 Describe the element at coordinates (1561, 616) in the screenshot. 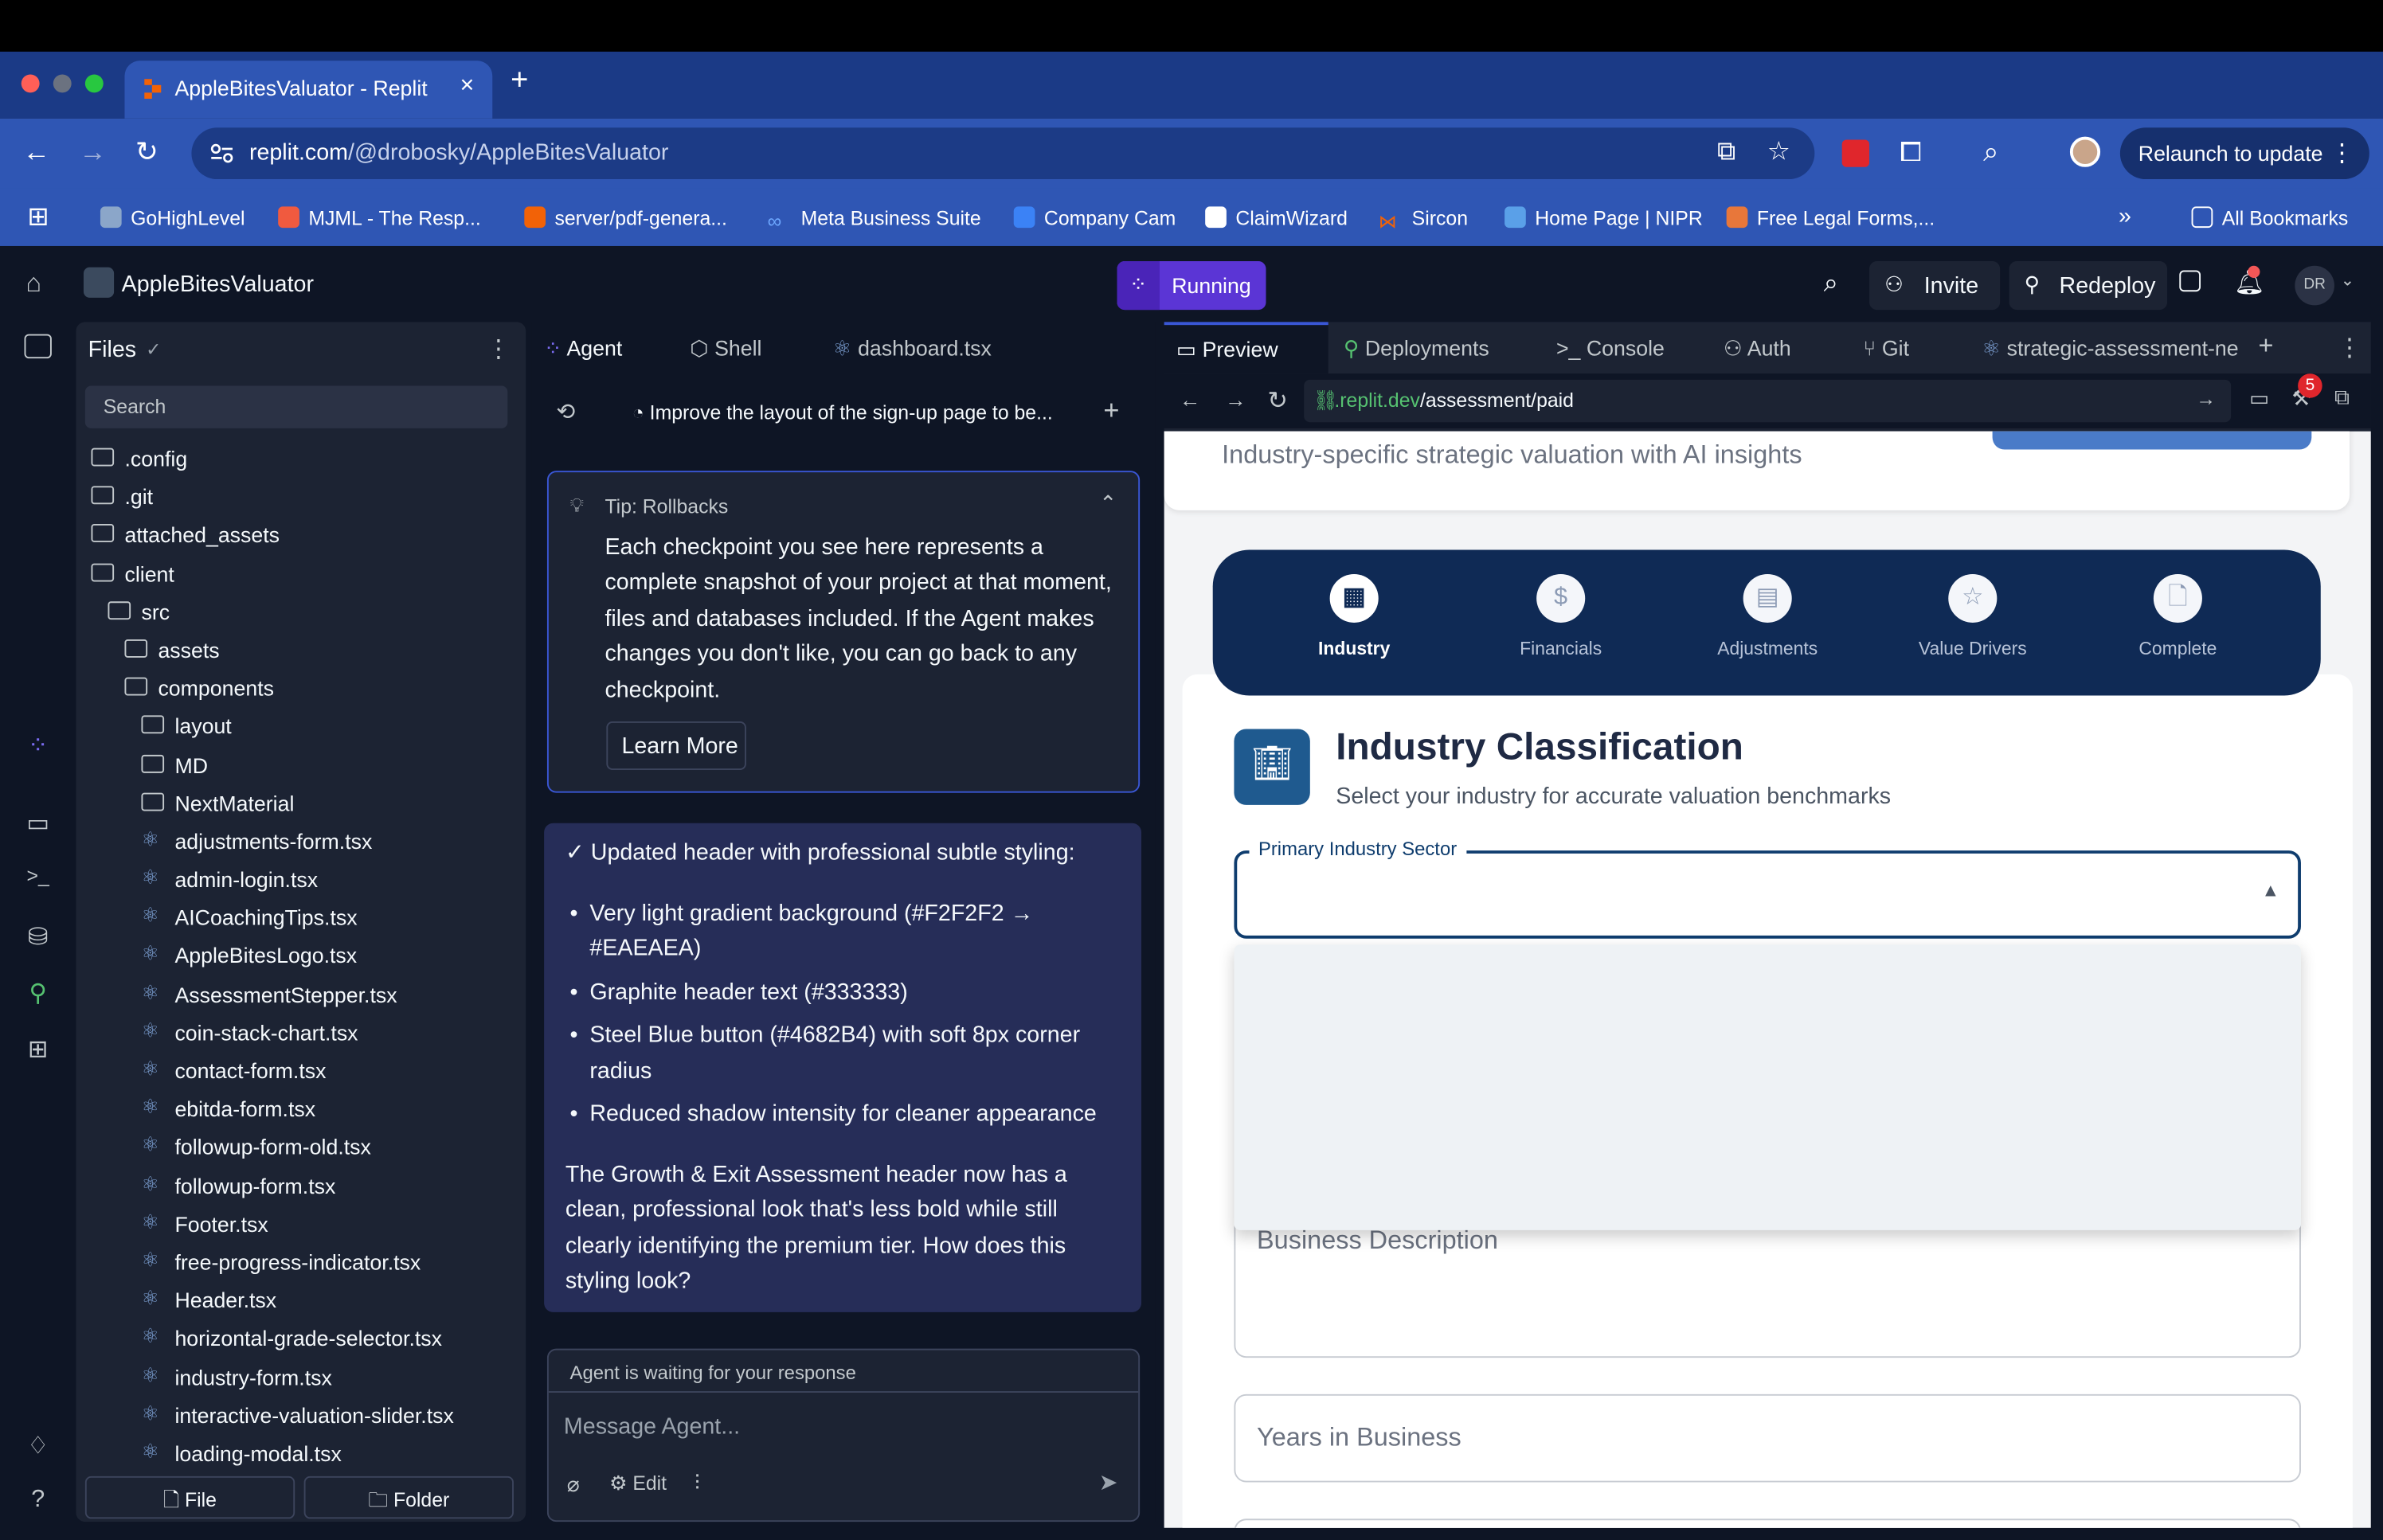

I see `step-financials: $ Financials` at that location.